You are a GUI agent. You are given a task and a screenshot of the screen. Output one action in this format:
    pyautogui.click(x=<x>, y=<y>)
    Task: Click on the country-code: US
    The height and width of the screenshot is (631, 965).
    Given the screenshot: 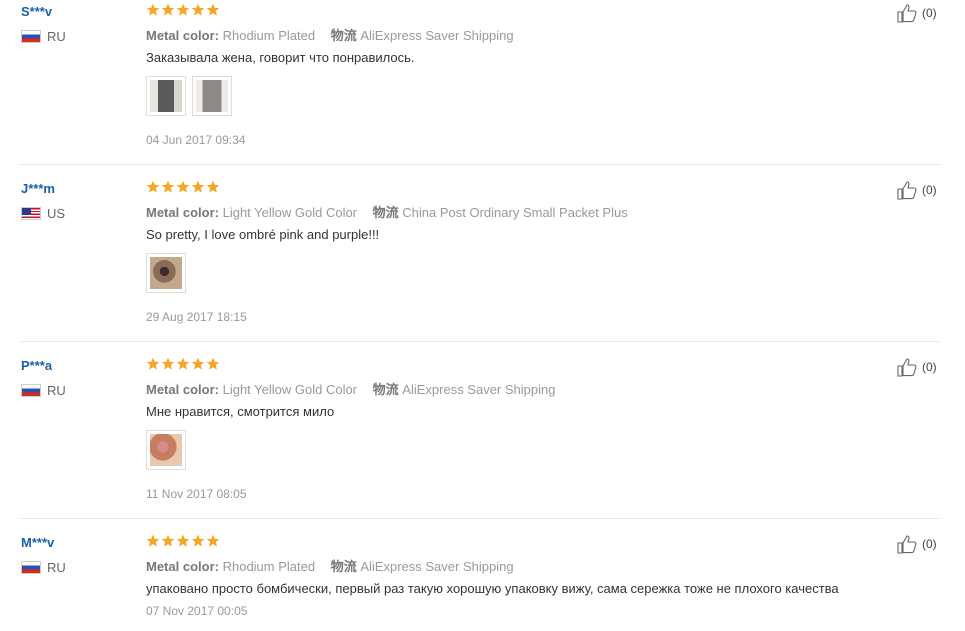 What is the action you would take?
    pyautogui.click(x=56, y=213)
    